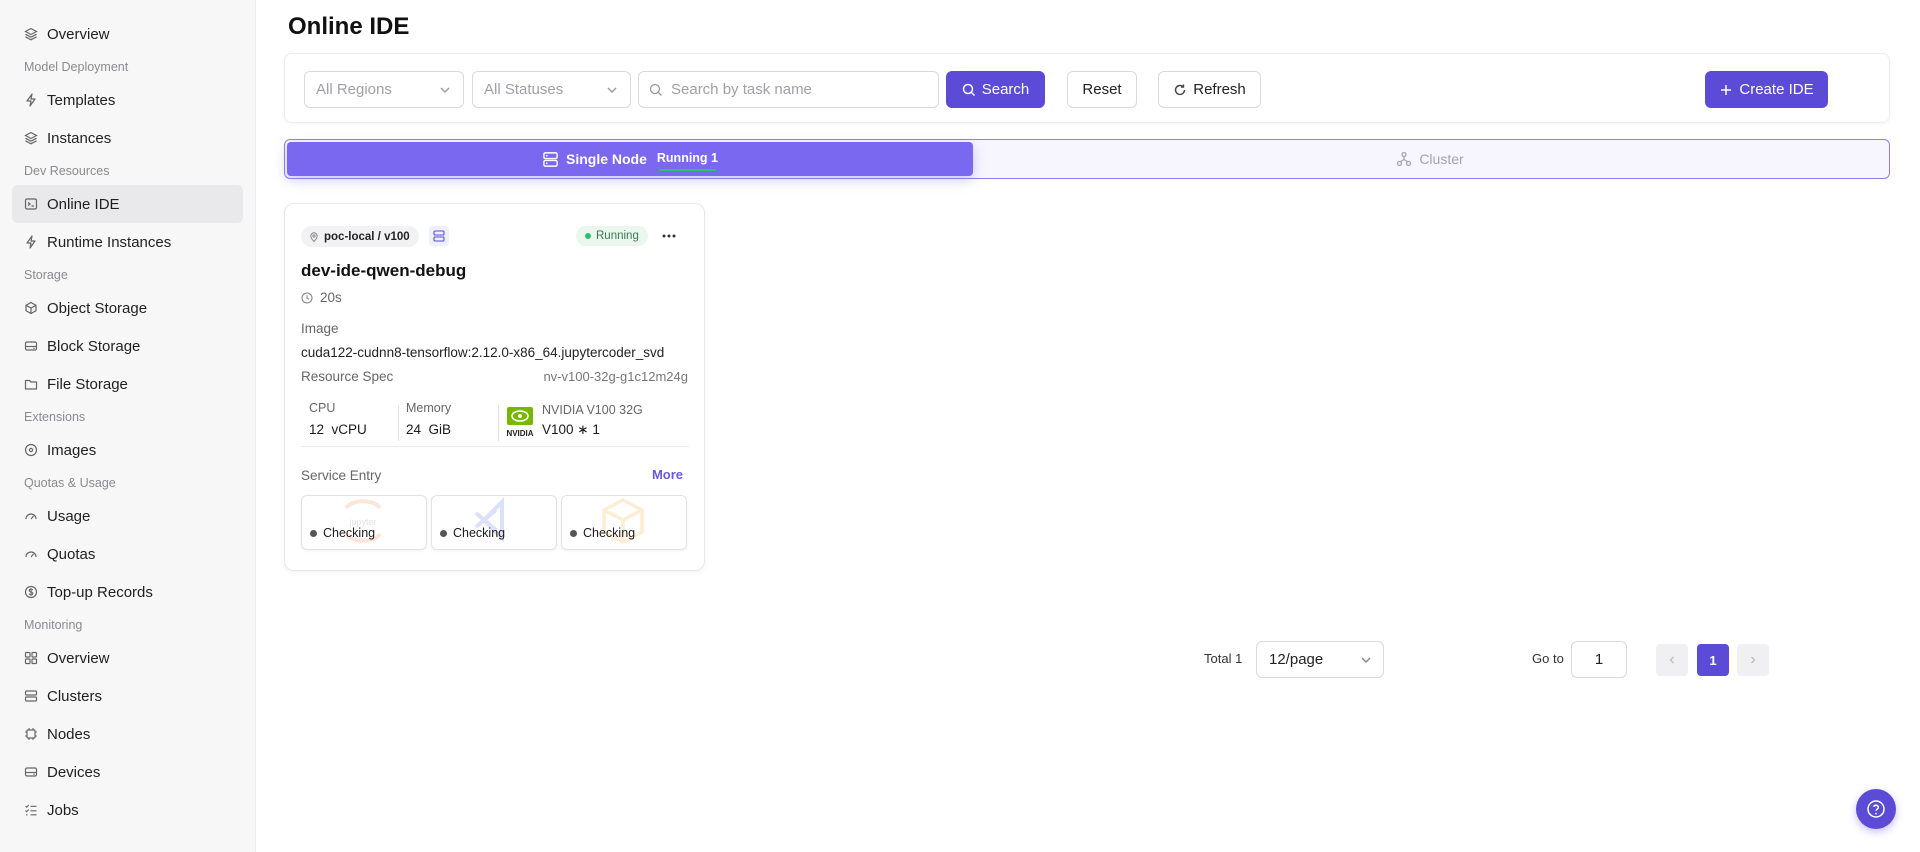  I want to click on status-select: All Statuses, so click(551, 89).